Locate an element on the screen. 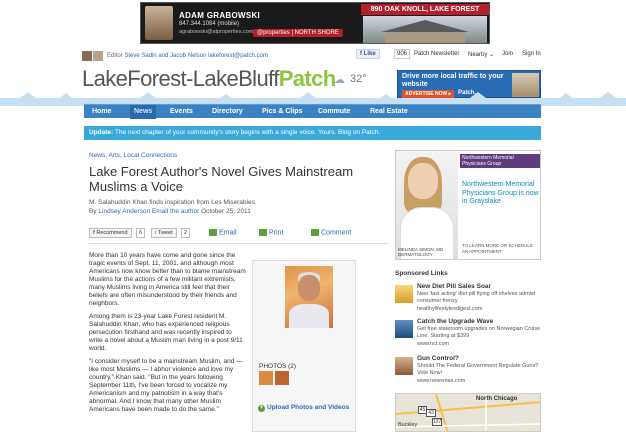 The height and width of the screenshot is (432, 626). editor-email-link: lakeforest@patch.com is located at coordinates (238, 56).